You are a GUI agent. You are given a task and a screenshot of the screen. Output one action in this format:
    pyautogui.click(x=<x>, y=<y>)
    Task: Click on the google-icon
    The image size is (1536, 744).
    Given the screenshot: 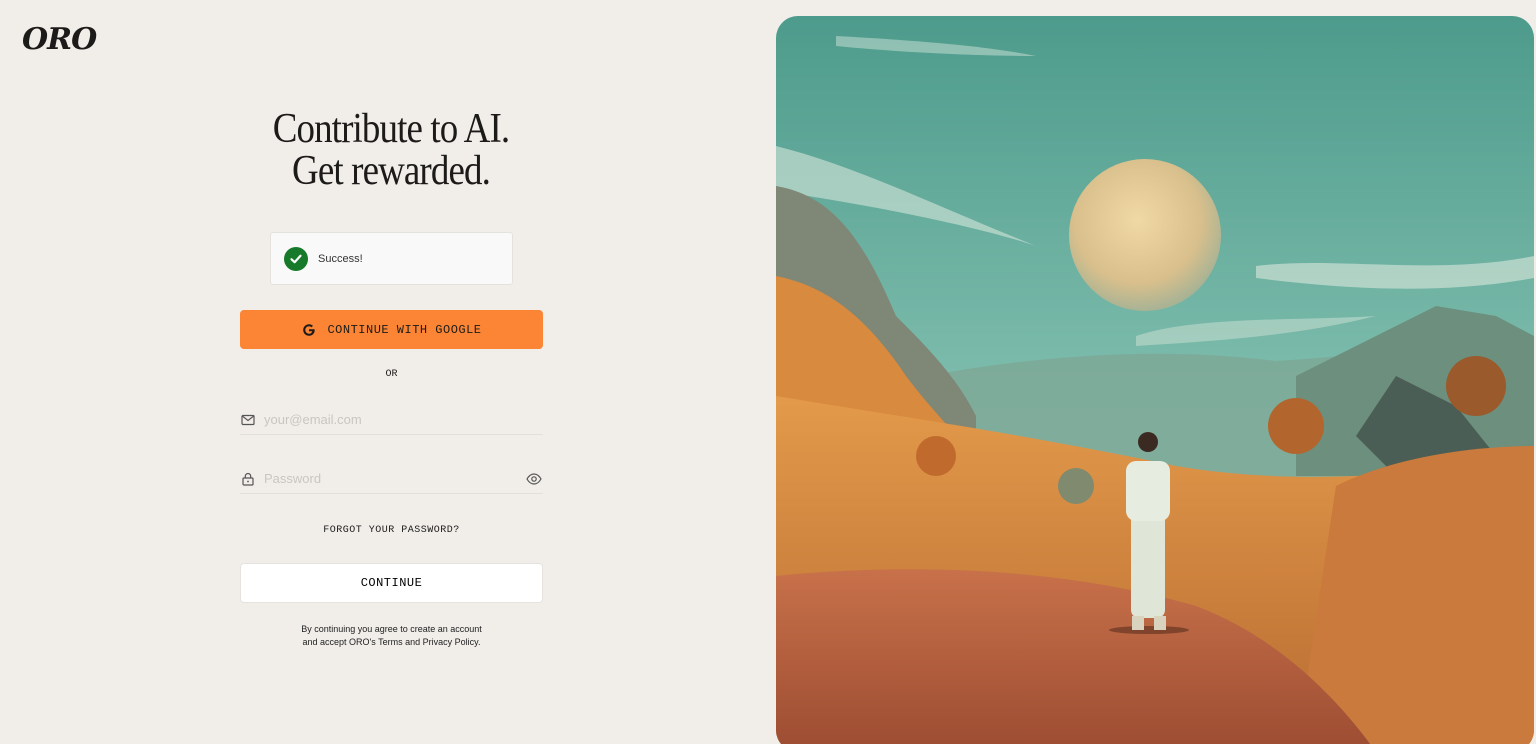 What is the action you would take?
    pyautogui.click(x=309, y=330)
    